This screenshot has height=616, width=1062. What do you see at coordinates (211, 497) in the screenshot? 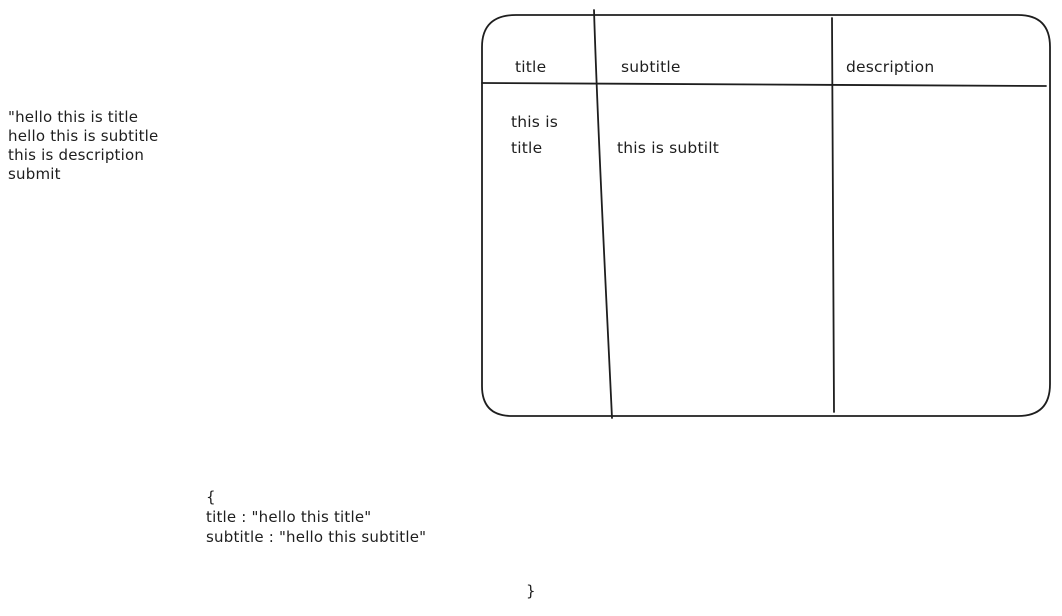
I see `json-open-brace: {` at bounding box center [211, 497].